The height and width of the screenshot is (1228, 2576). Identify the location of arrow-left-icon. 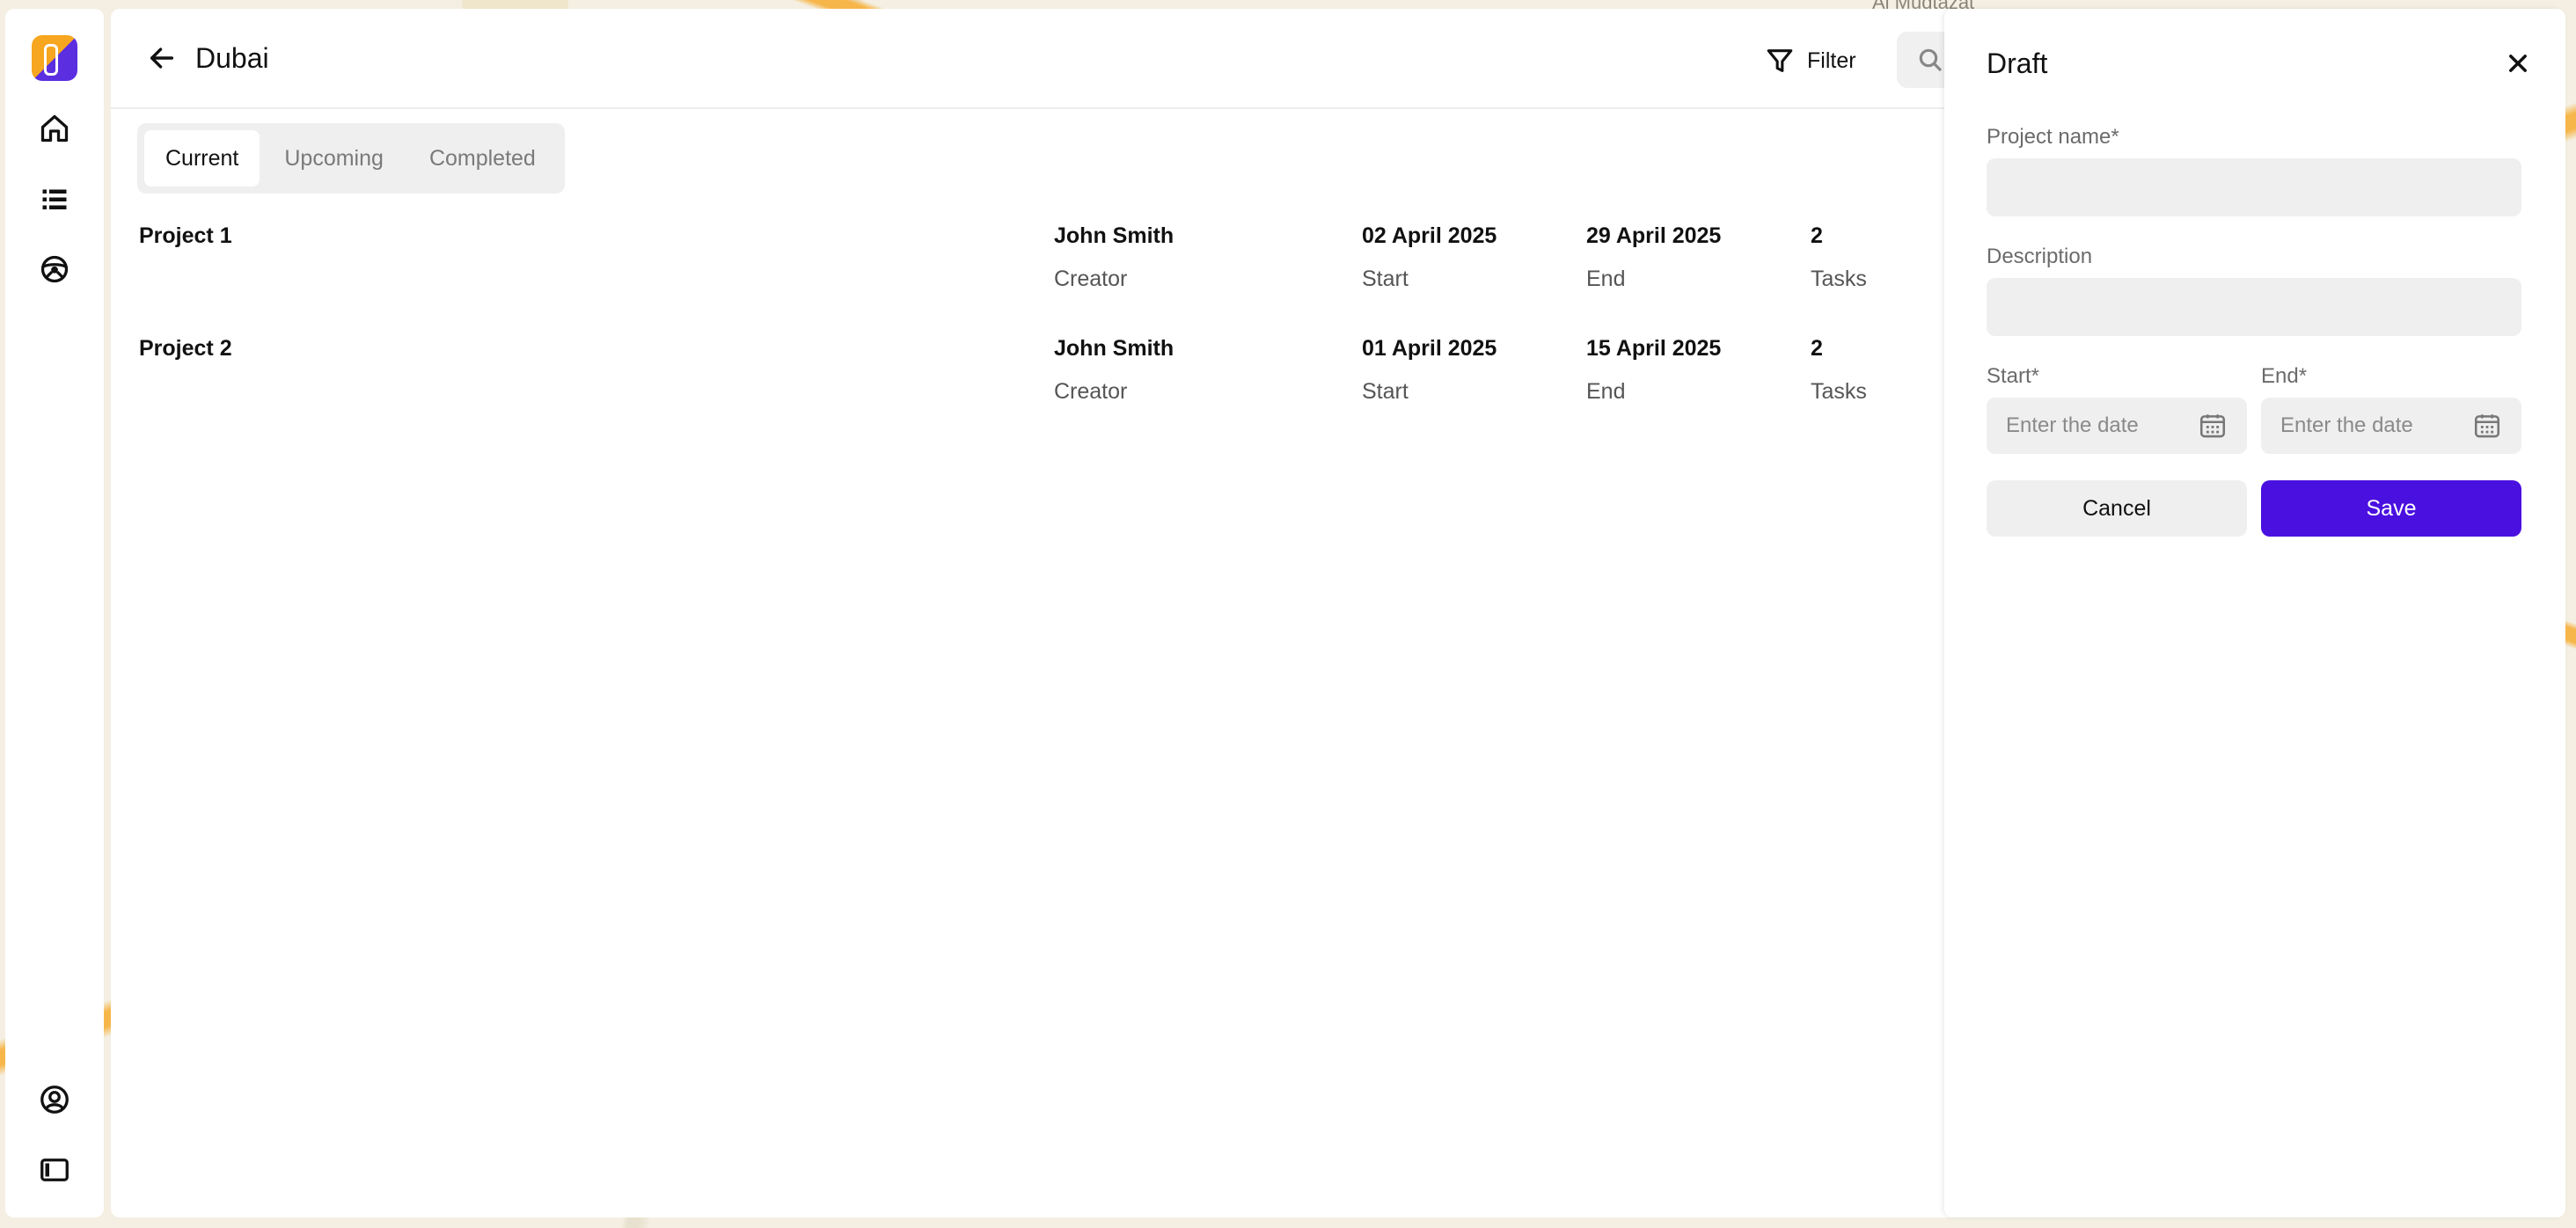
(162, 58).